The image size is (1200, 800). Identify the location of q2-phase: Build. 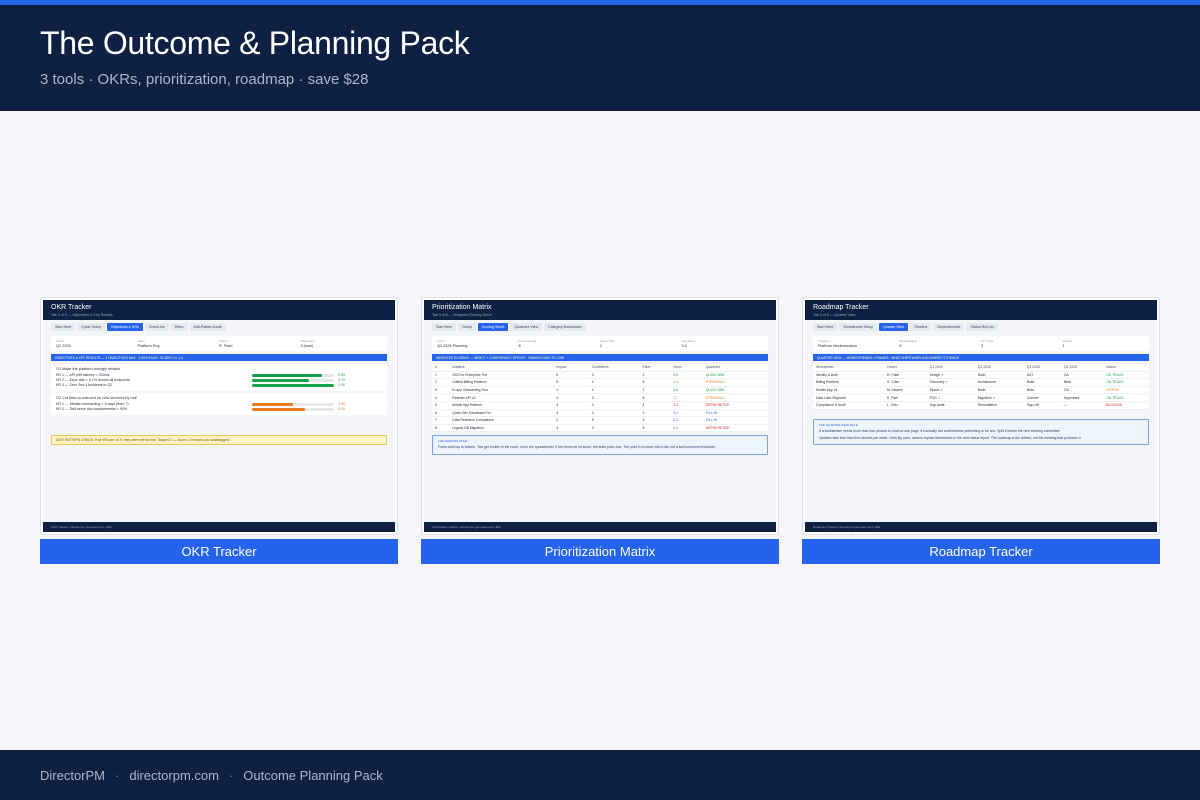
(999, 390).